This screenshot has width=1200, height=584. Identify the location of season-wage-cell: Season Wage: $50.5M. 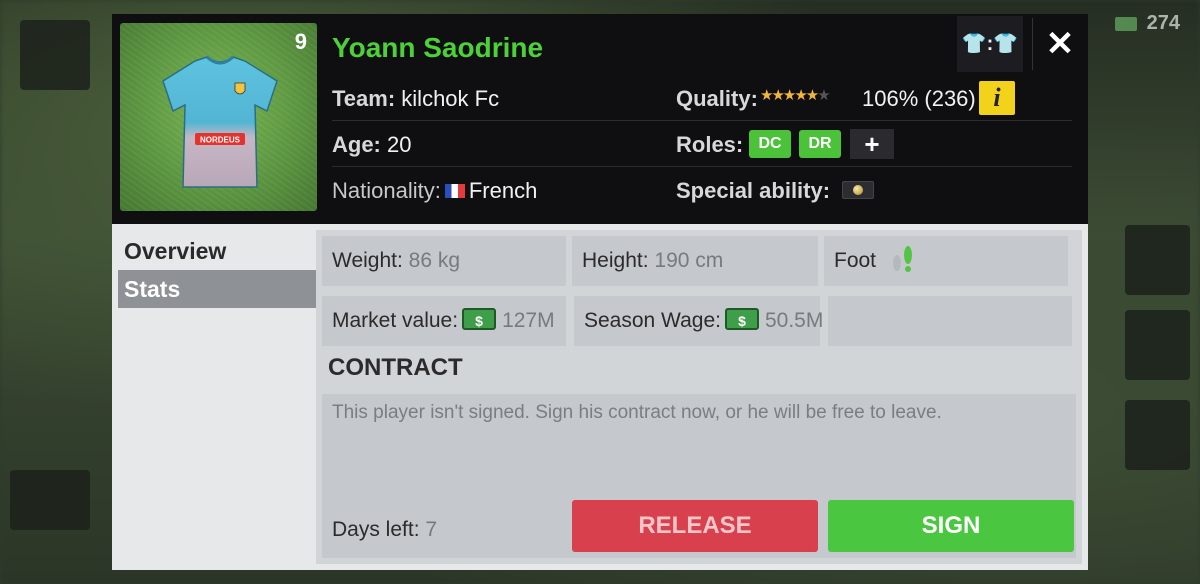
(699, 321).